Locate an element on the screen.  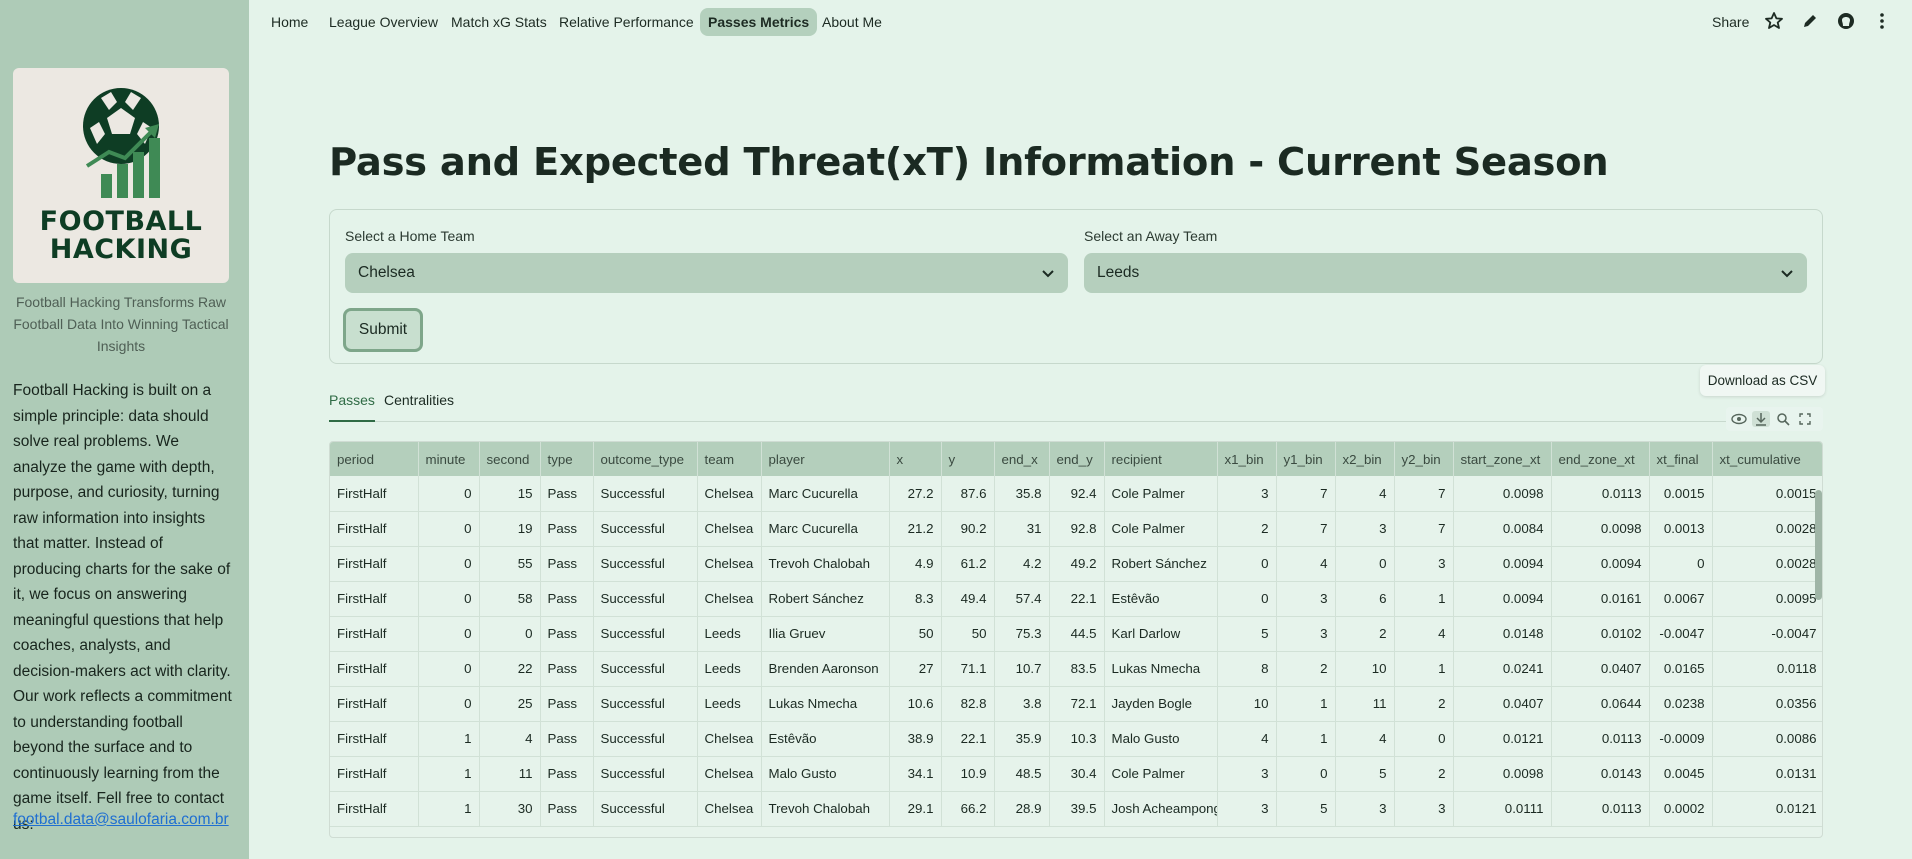
table-cell: 38.9 is located at coordinates (915, 739).